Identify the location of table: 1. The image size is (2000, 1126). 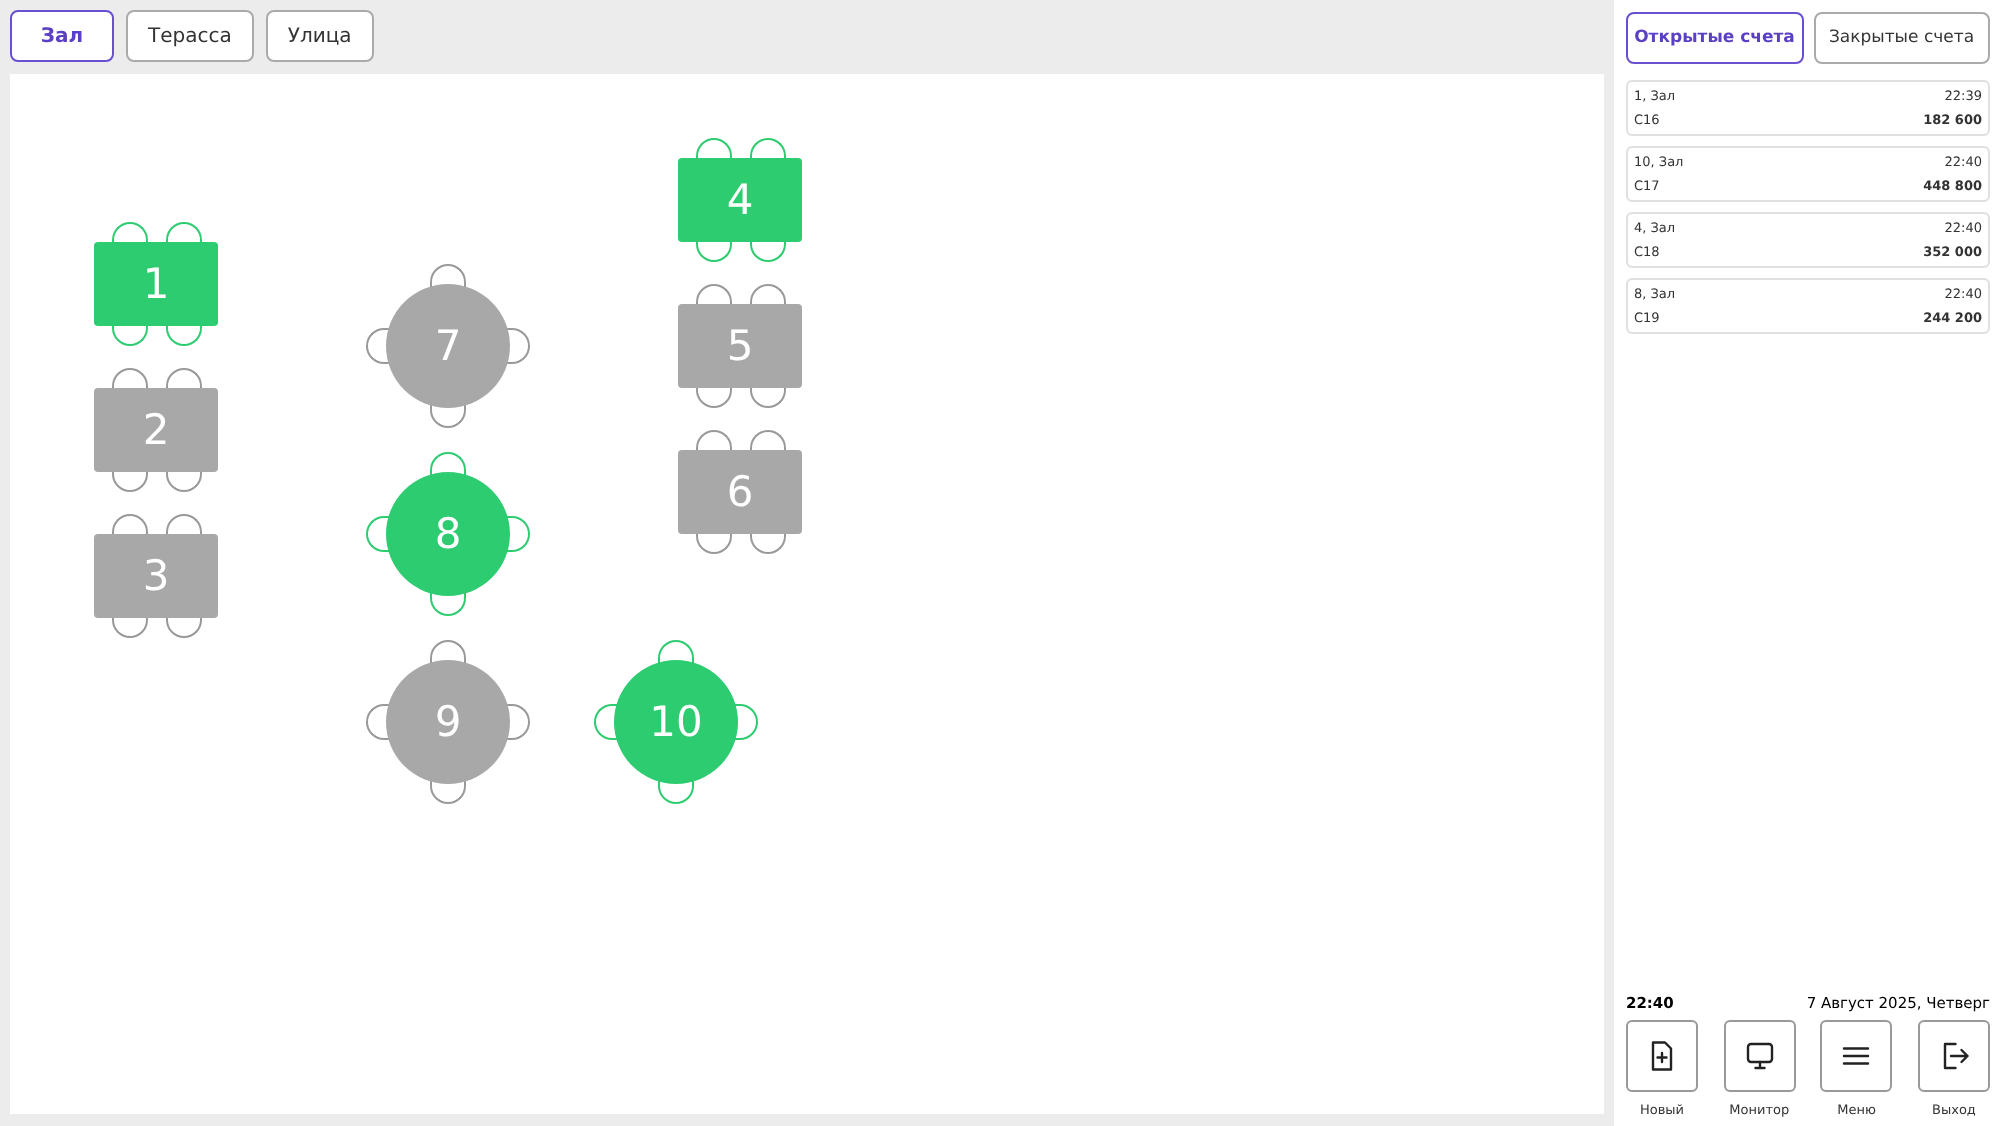
(156, 284).